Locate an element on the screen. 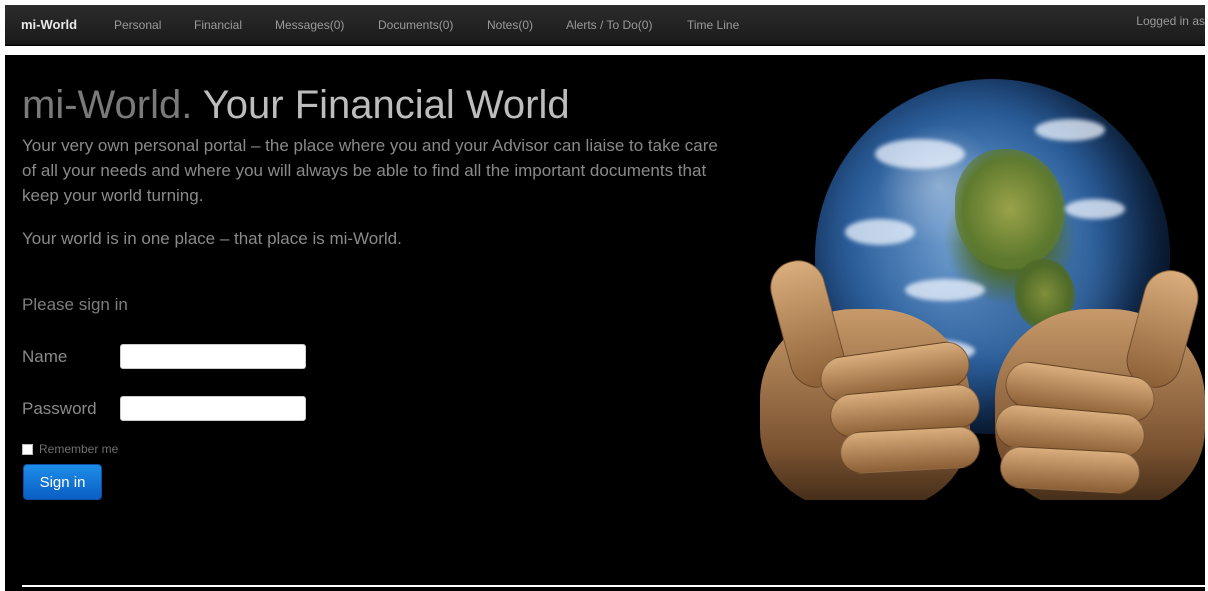 The height and width of the screenshot is (591, 1208). logged-in-status: Logged in as is located at coordinates (1170, 21).